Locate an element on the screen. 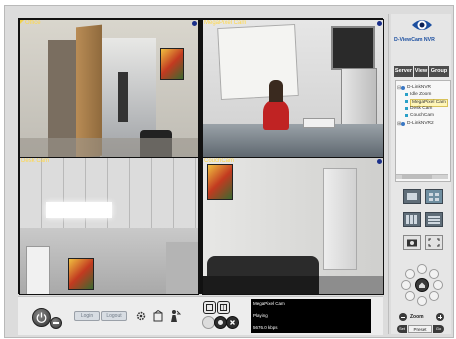 This screenshot has width=456, height=339. preset-go-button: Go is located at coordinates (438, 329).